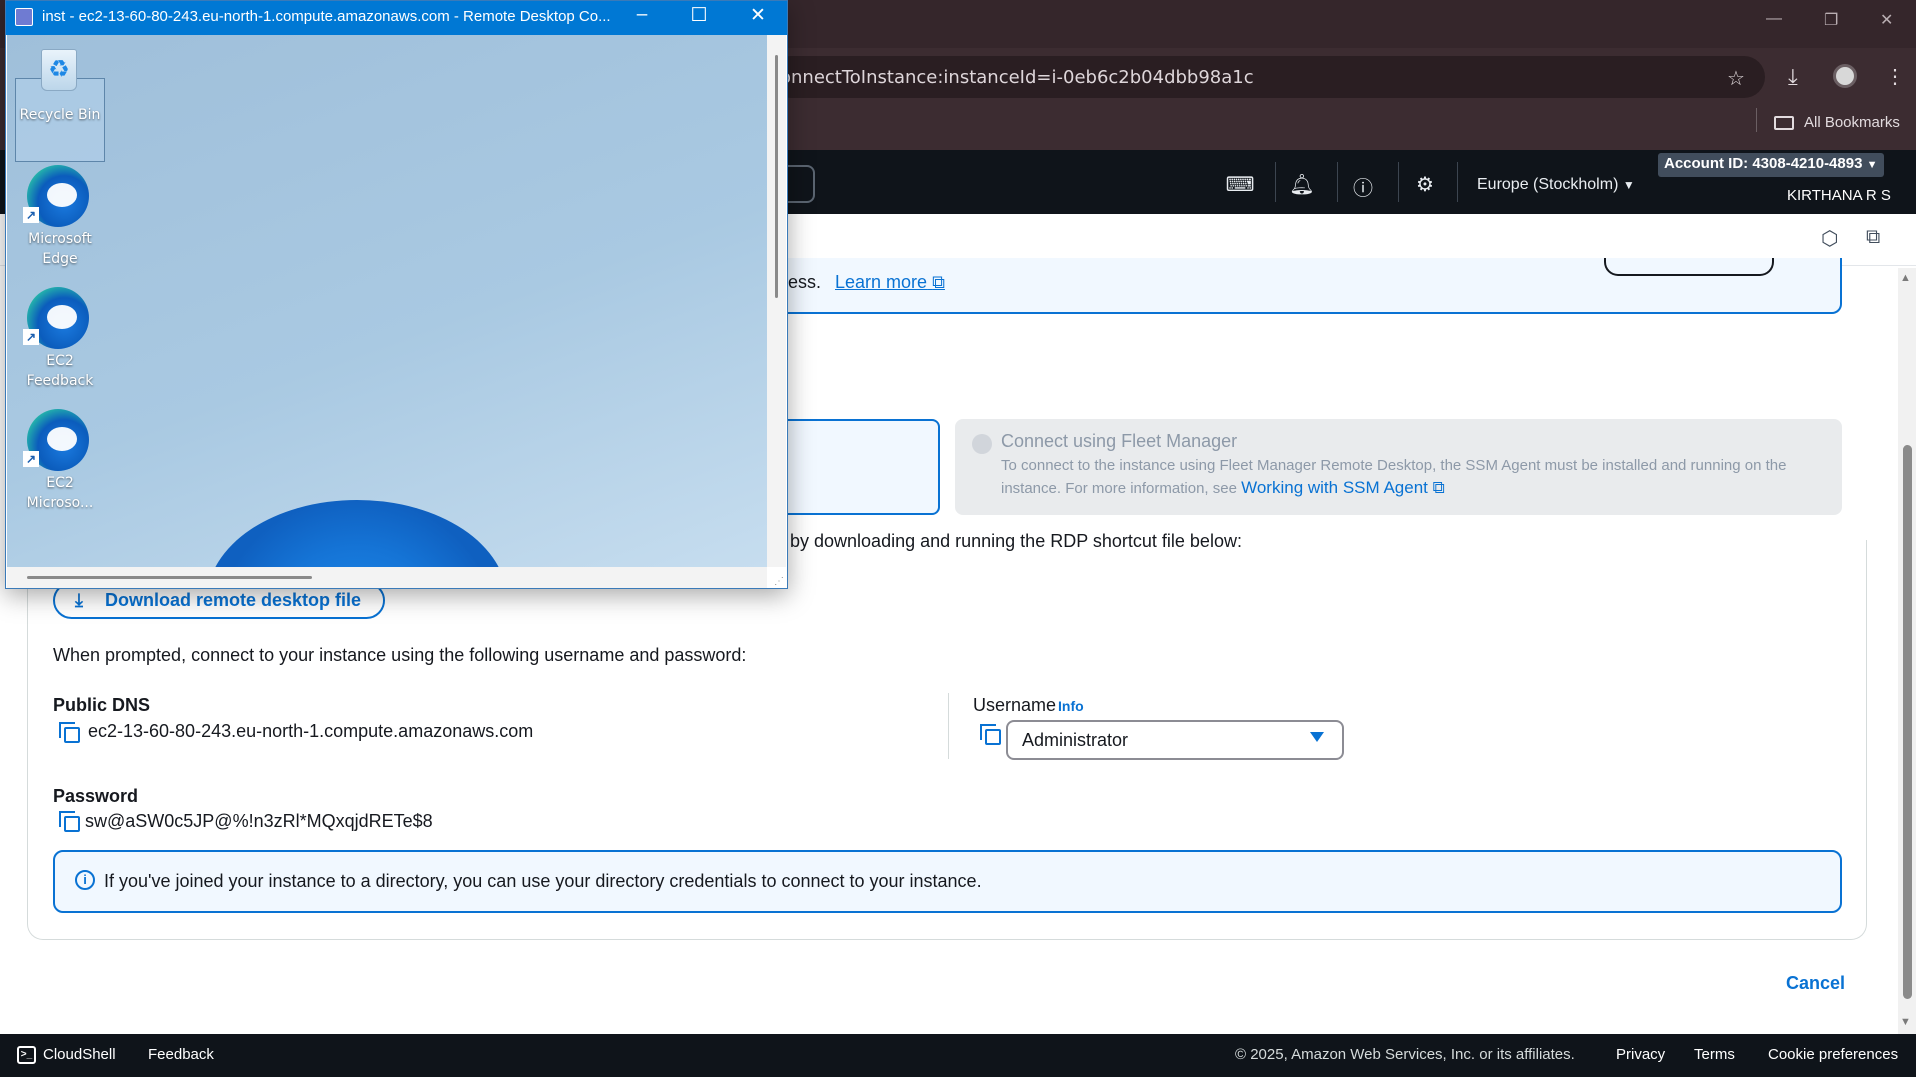 This screenshot has height=1077, width=1916. I want to click on downloads-icon: ⤓, so click(1793, 77).